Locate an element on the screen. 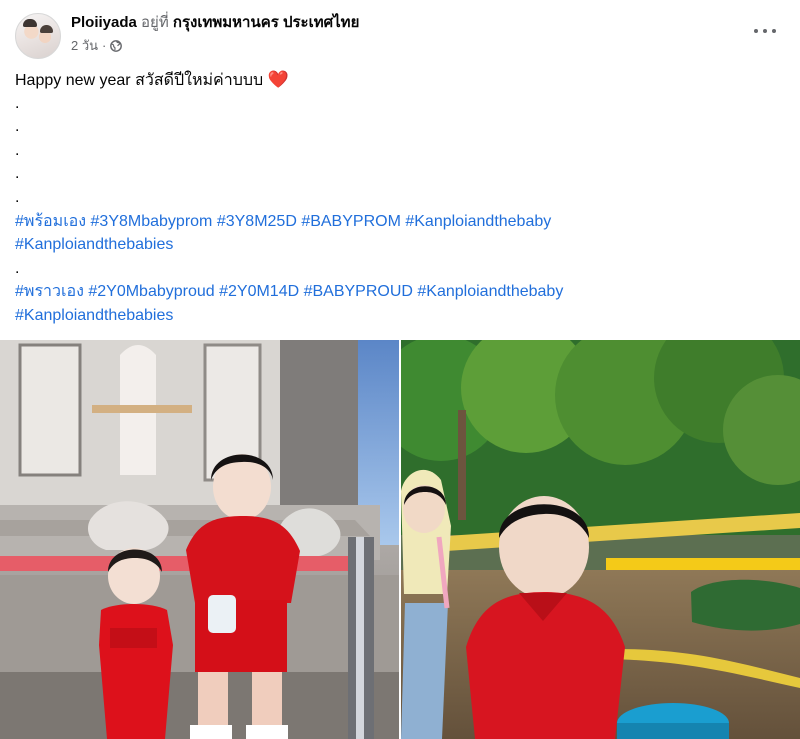  post-meta: 2 วัน · is located at coordinates (97, 46).